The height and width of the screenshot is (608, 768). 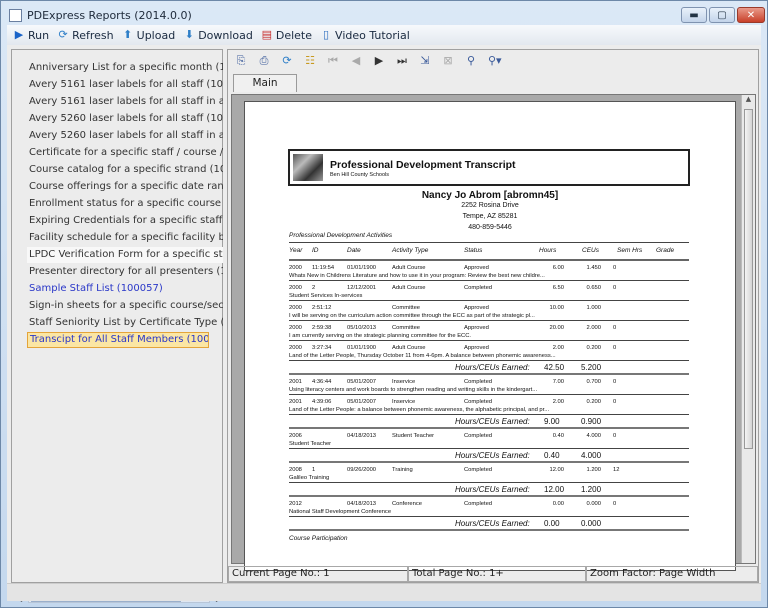 What do you see at coordinates (241, 61) in the screenshot?
I see `export-icon: ⎘` at bounding box center [241, 61].